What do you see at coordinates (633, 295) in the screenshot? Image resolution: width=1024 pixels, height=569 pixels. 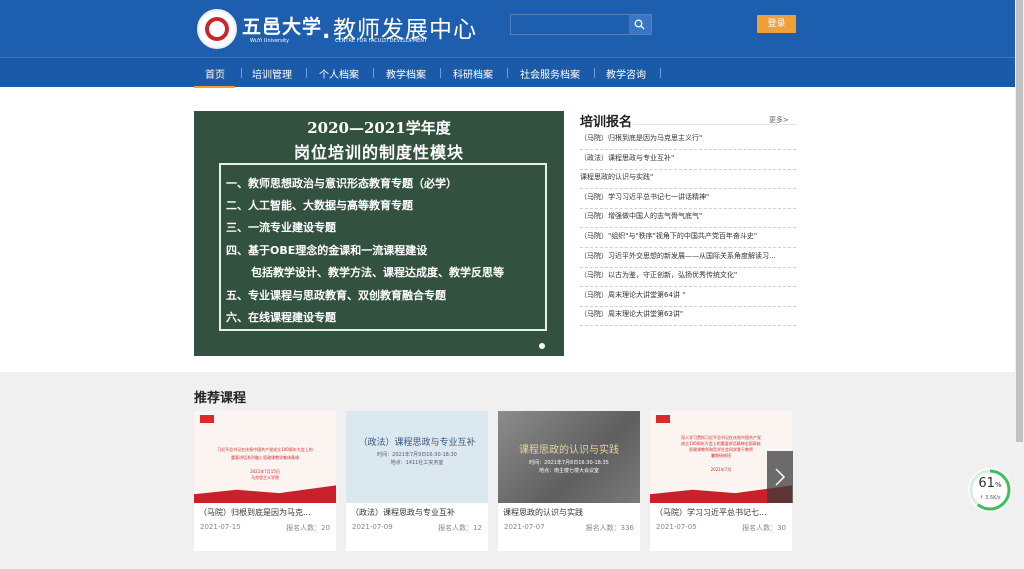 I see `registration-item-text: （马院）周末理论大讲堂第64讲 "` at bounding box center [633, 295].